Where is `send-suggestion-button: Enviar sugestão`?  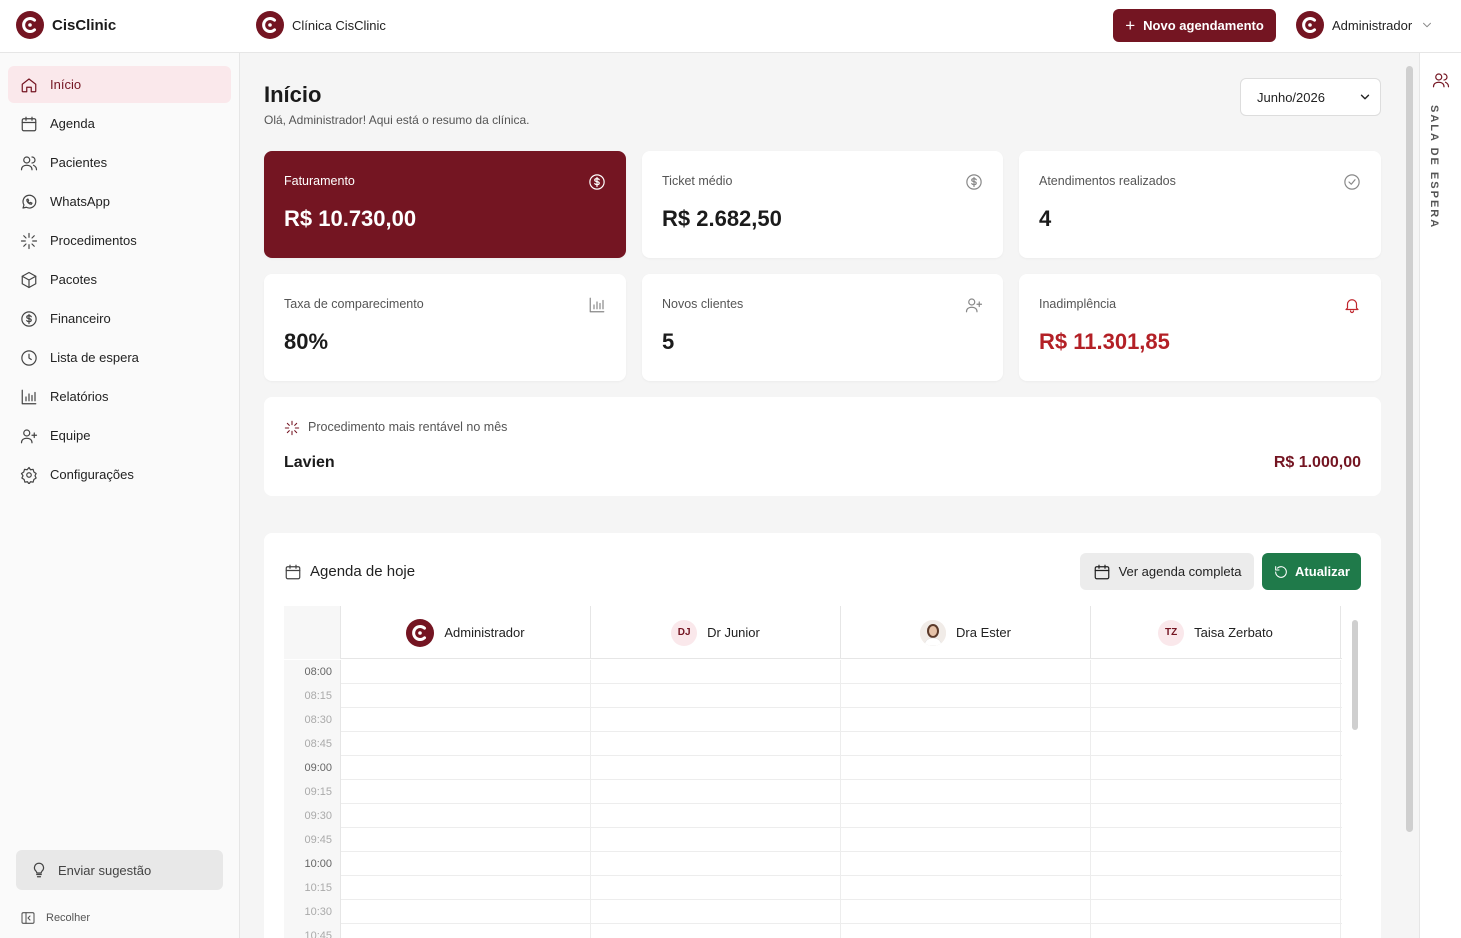
send-suggestion-button: Enviar sugestão is located at coordinates (119, 870).